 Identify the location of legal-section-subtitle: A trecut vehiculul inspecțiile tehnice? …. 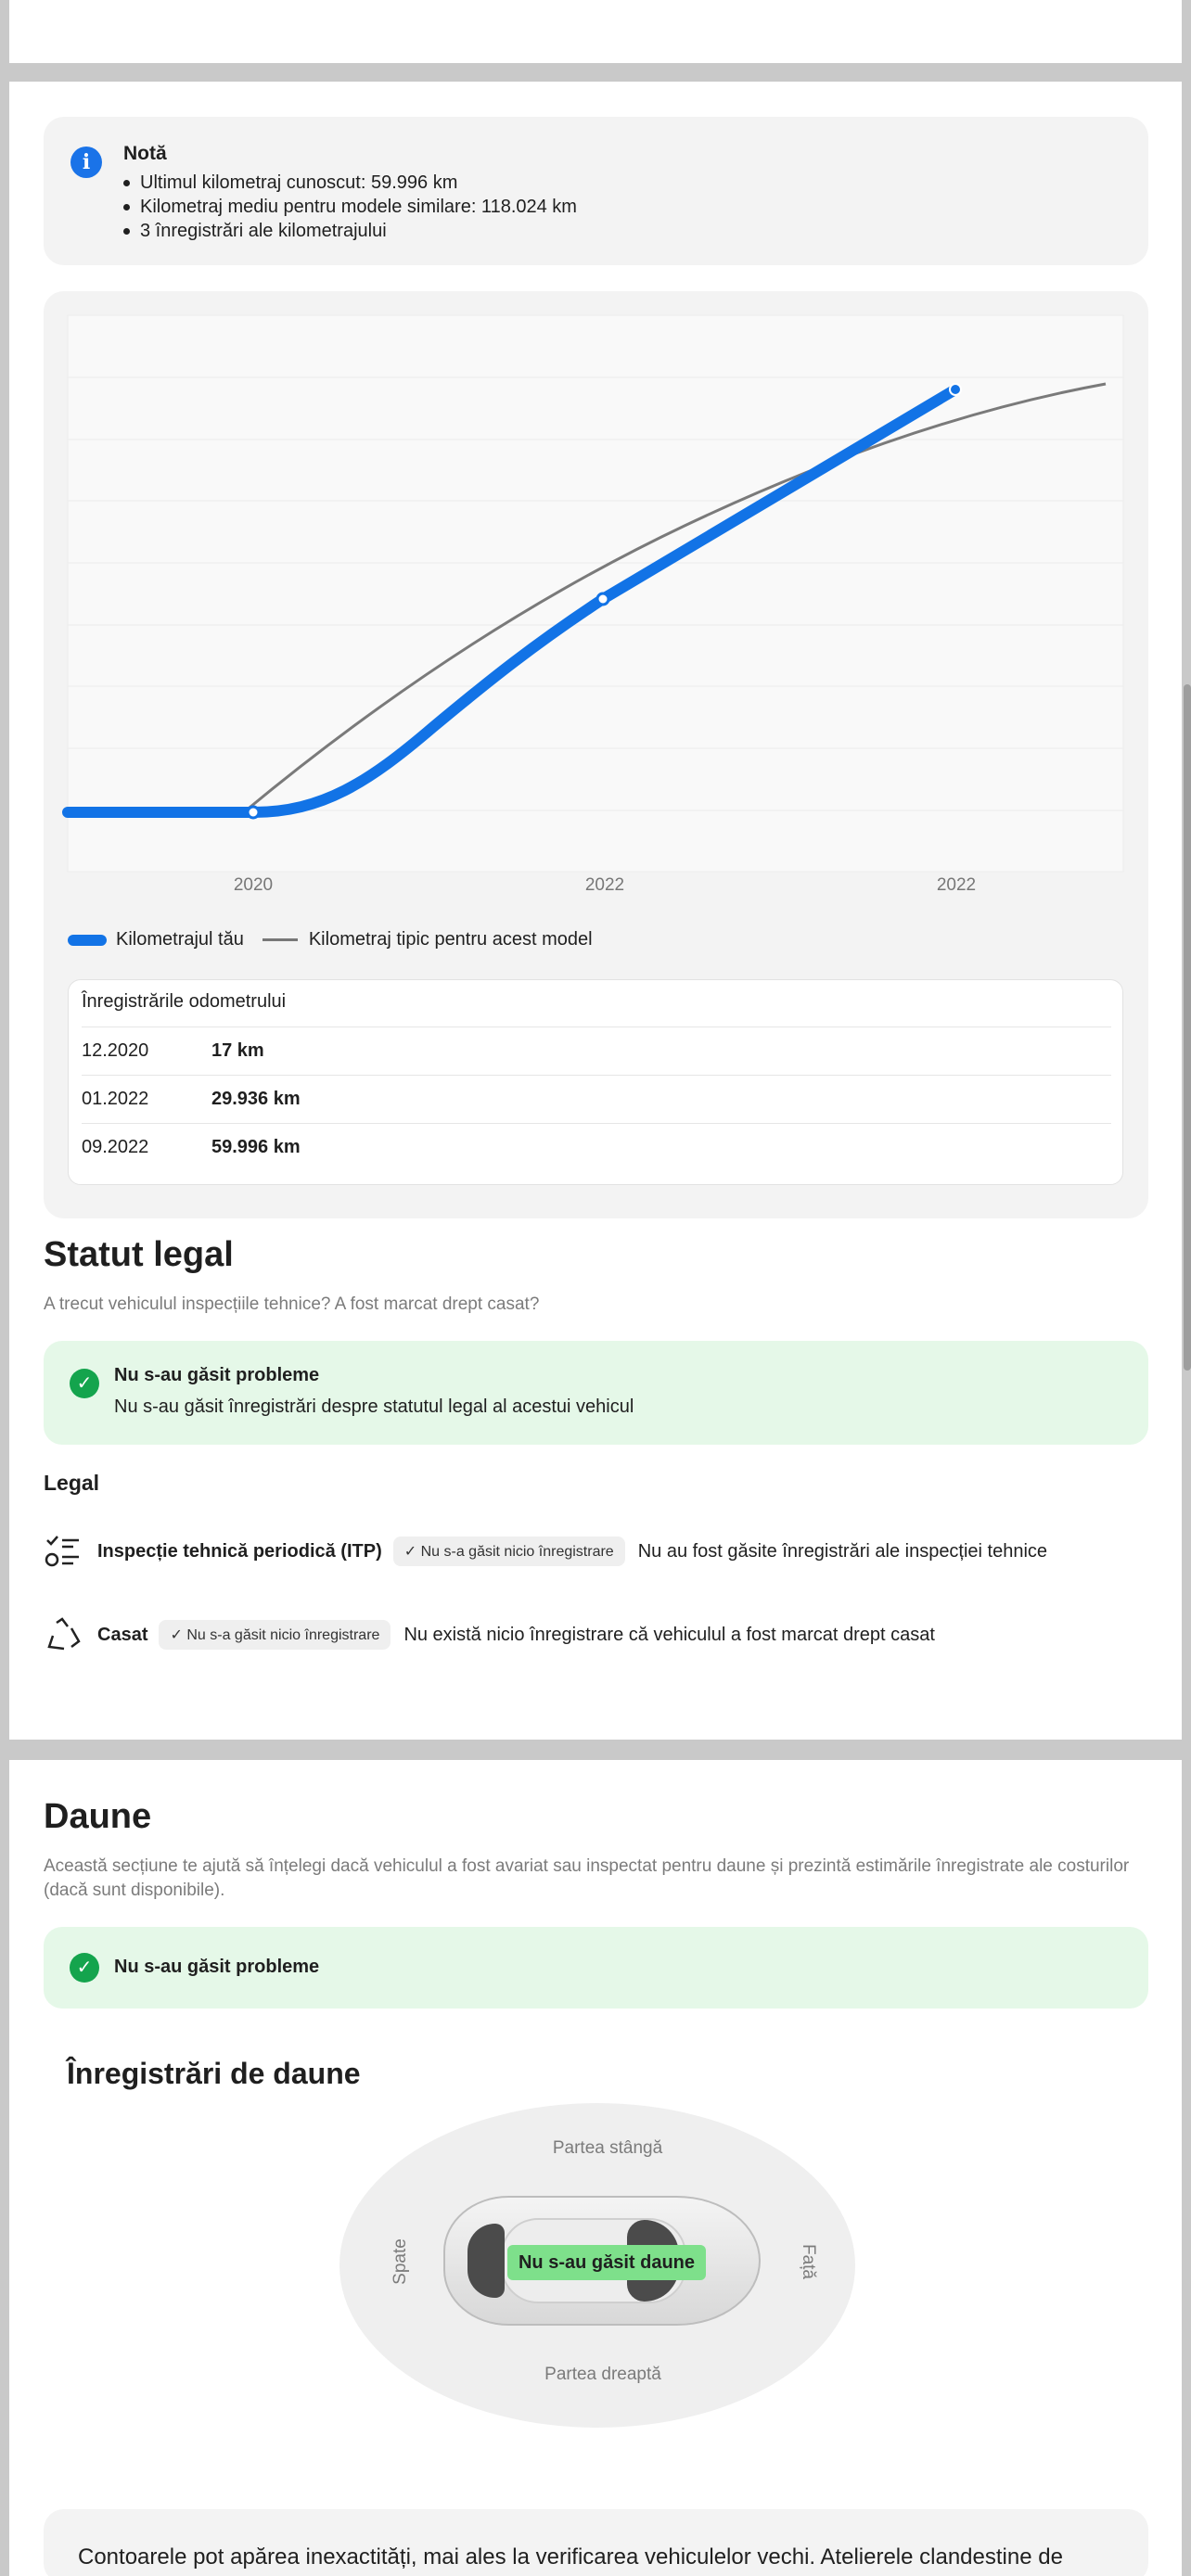
(292, 1304).